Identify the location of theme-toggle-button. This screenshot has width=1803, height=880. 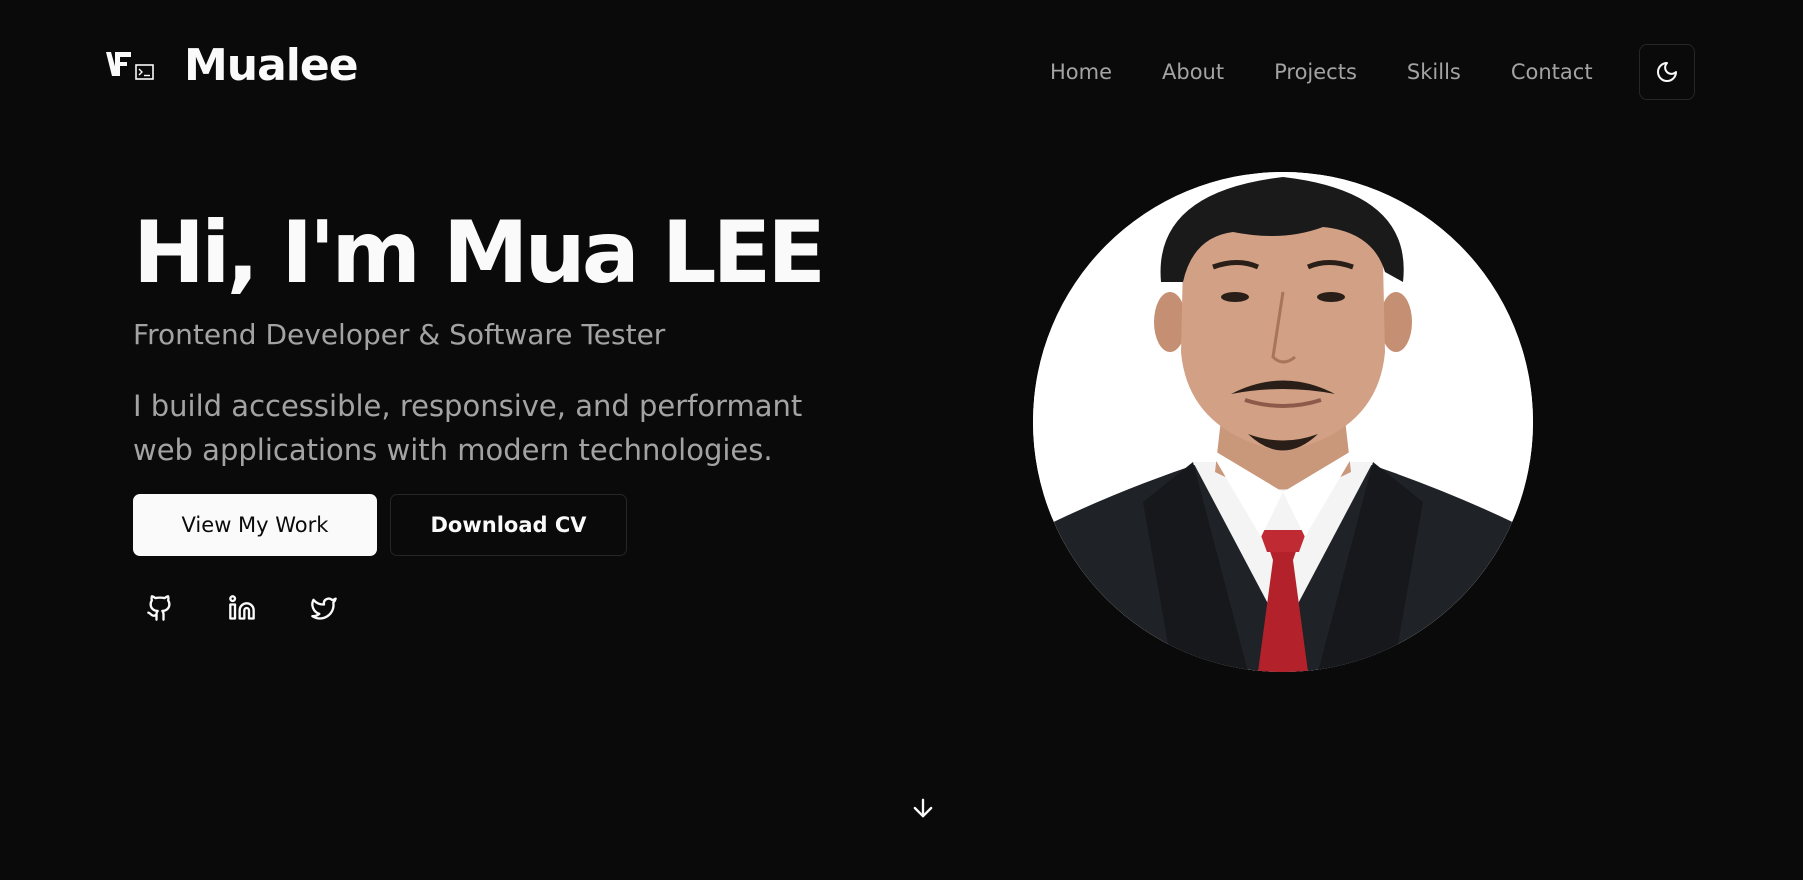
(1667, 72).